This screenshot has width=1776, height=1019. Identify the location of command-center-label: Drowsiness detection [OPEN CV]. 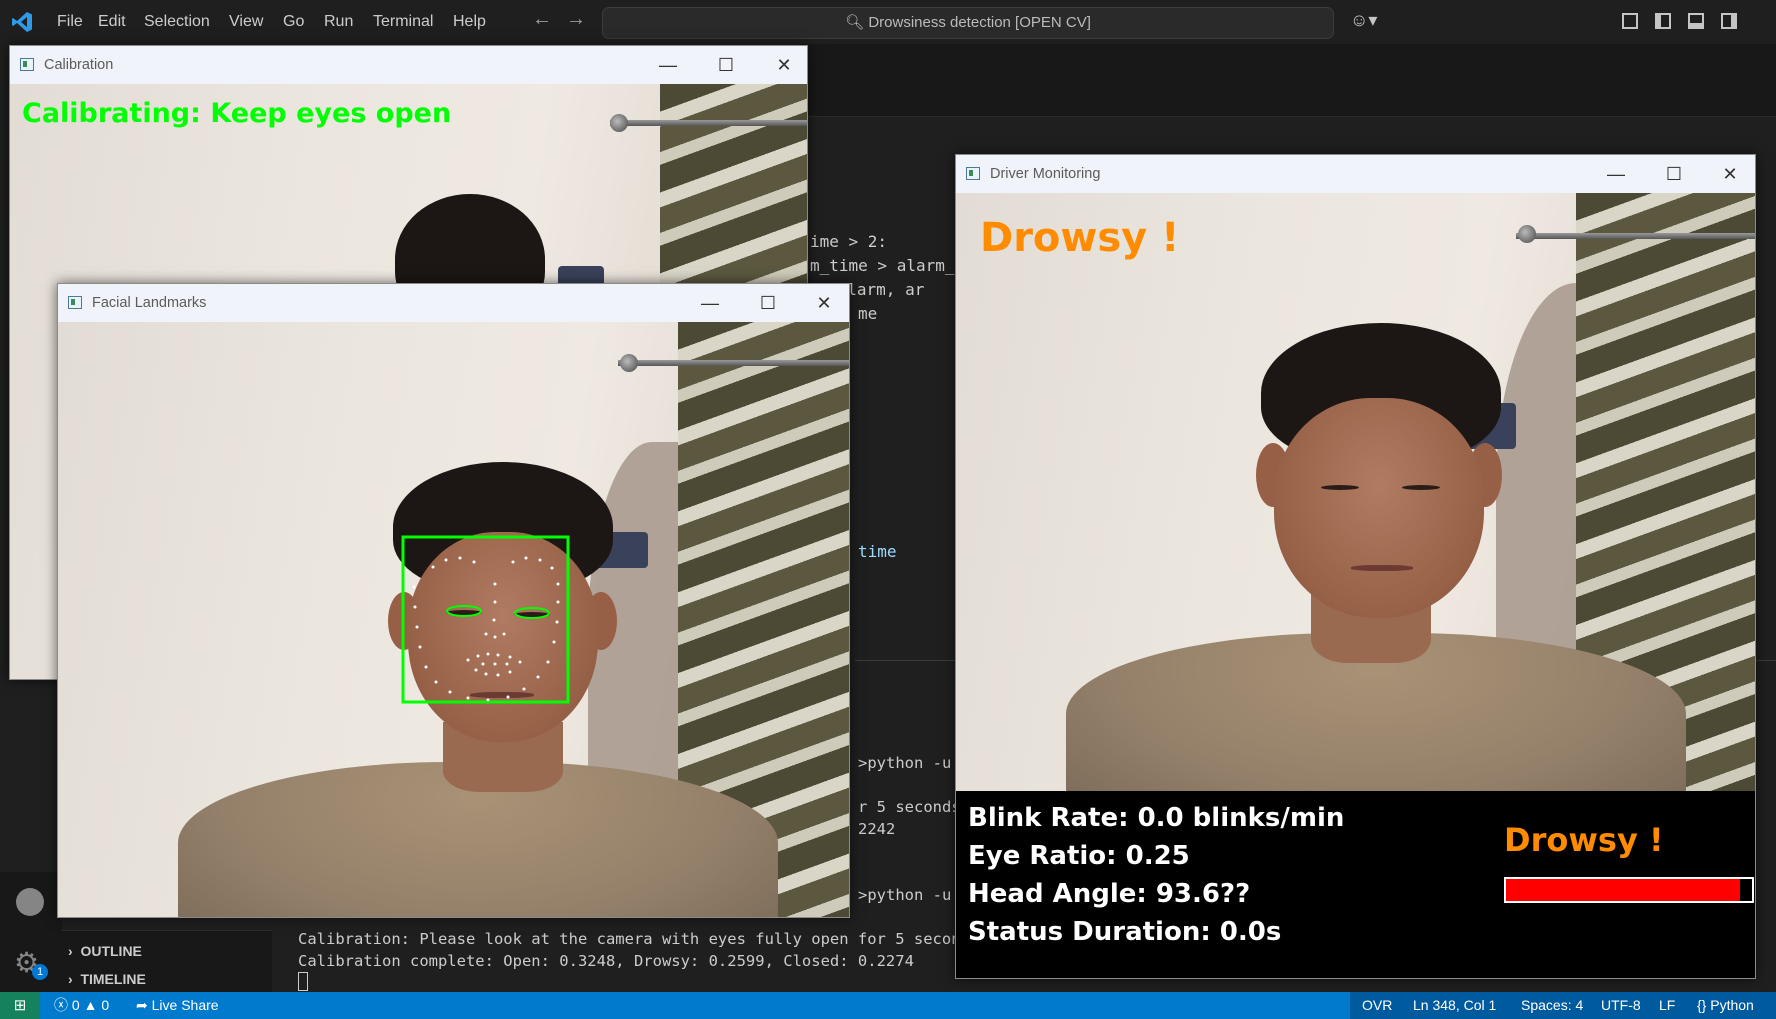
(979, 22).